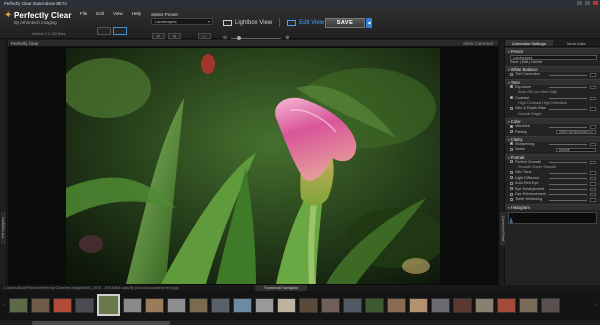 The height and width of the screenshot is (325, 600). Describe the element at coordinates (120, 31) in the screenshot. I see `split-view-button` at that location.